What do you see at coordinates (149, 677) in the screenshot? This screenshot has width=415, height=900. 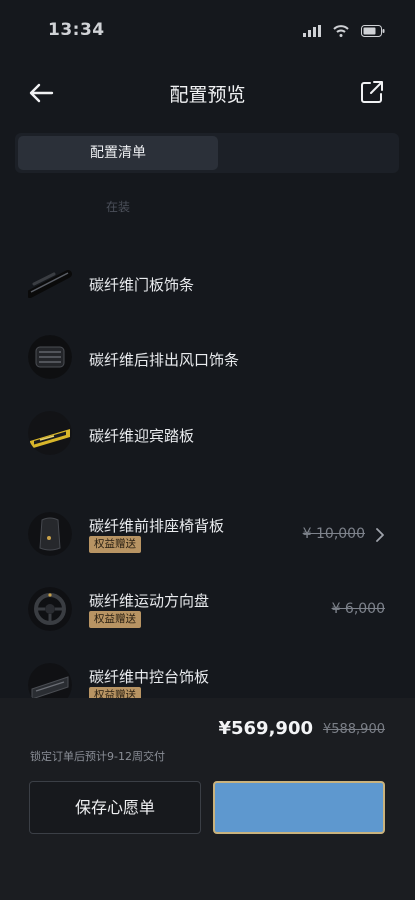 I see `item-name: 碳纤维中控台饰板` at bounding box center [149, 677].